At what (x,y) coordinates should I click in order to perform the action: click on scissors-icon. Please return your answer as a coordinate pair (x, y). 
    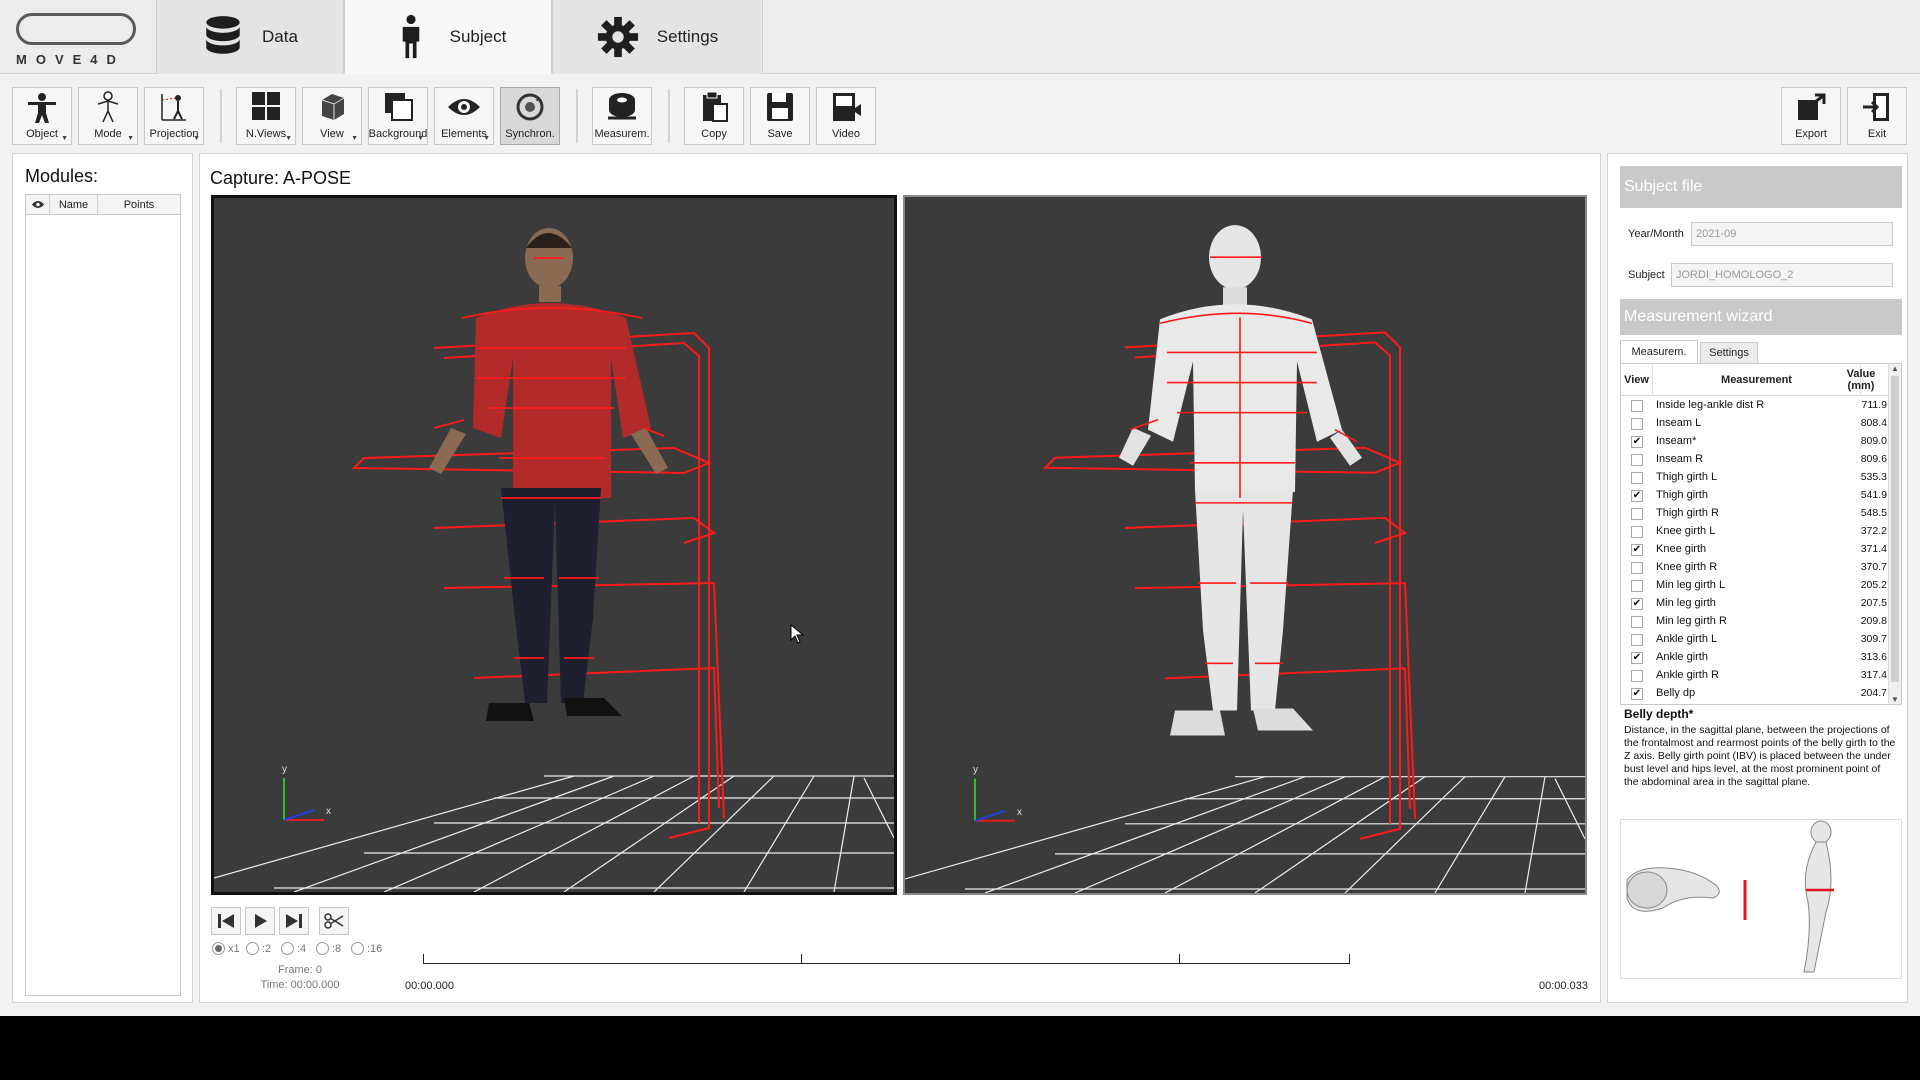
    Looking at the image, I should click on (334, 921).